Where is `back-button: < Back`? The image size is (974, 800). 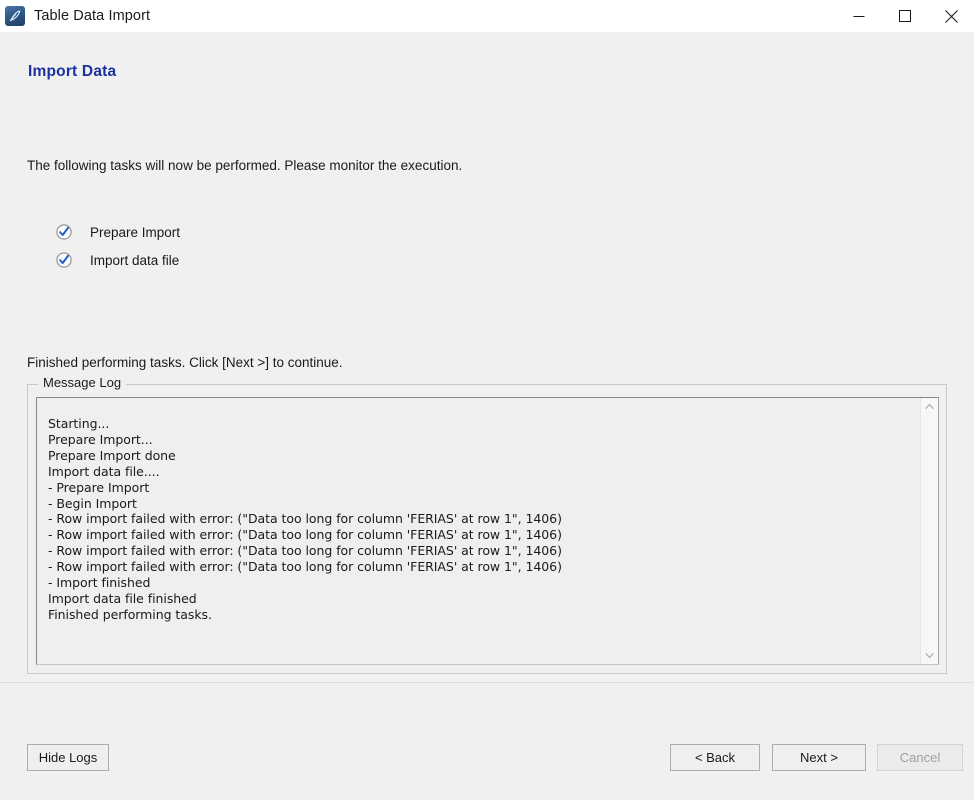
back-button: < Back is located at coordinates (715, 757).